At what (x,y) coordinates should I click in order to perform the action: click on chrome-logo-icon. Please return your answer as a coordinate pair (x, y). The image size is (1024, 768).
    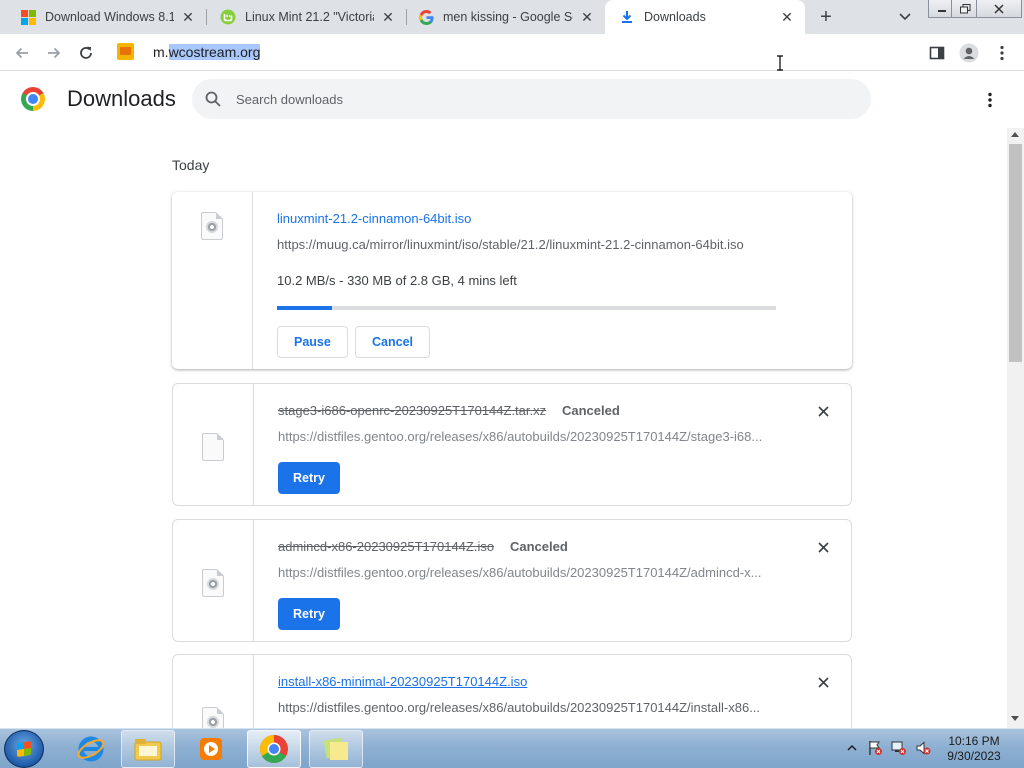
    Looking at the image, I should click on (33, 99).